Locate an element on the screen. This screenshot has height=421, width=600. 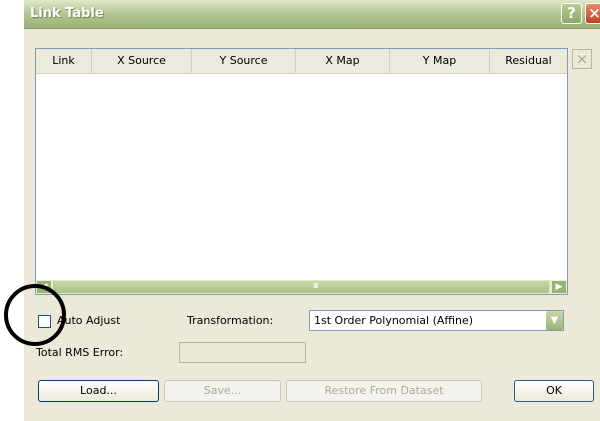
column-header-x-source: X Source is located at coordinates (142, 61).